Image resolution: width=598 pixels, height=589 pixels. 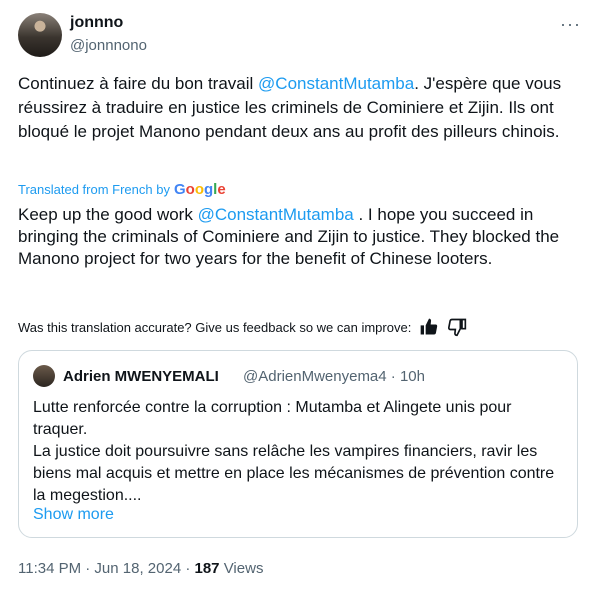 I want to click on tweet-meta: 11:34 PM · Jun 18, 2024 · 187 Views, so click(x=140, y=568).